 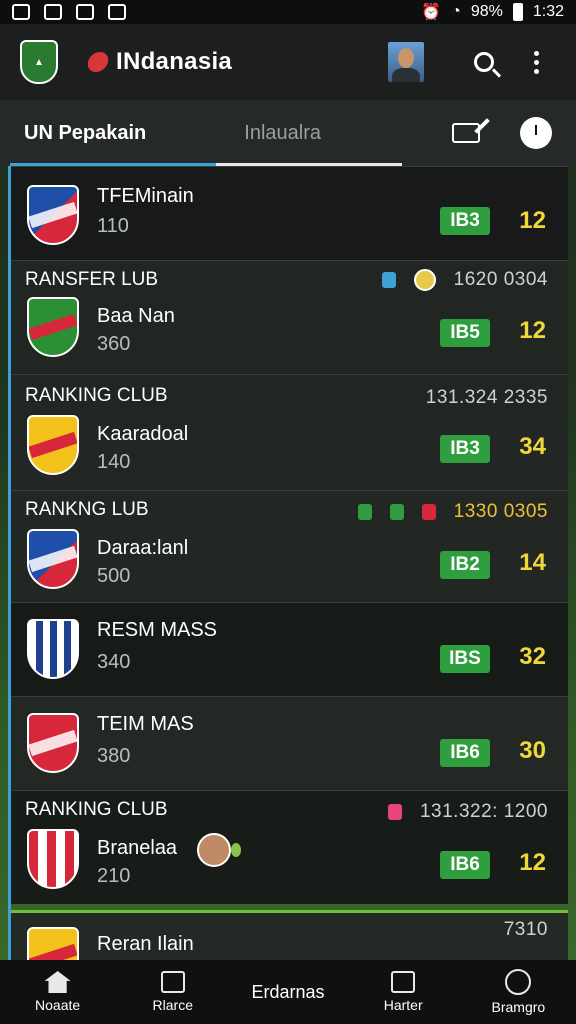 What do you see at coordinates (548, 11) in the screenshot?
I see `clock: 1:32` at bounding box center [548, 11].